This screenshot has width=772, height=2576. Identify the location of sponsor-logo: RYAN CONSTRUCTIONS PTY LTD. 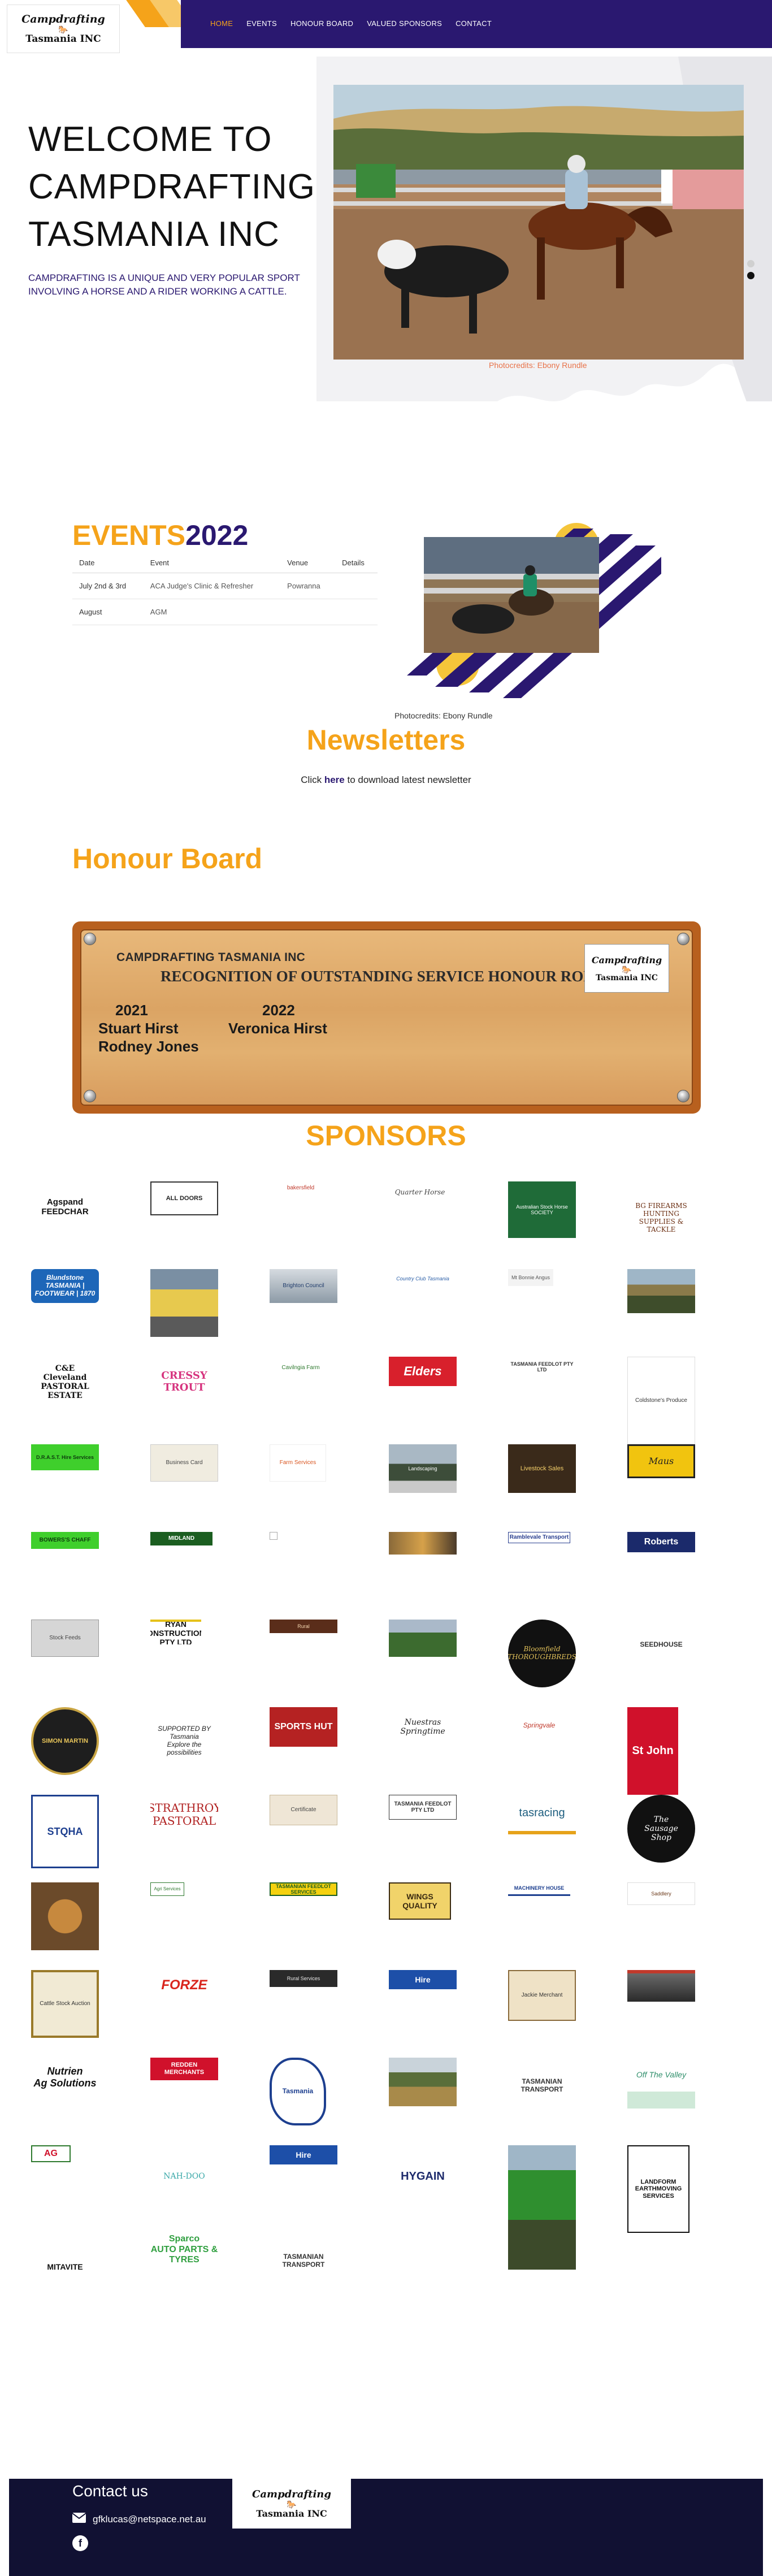
(175, 1632).